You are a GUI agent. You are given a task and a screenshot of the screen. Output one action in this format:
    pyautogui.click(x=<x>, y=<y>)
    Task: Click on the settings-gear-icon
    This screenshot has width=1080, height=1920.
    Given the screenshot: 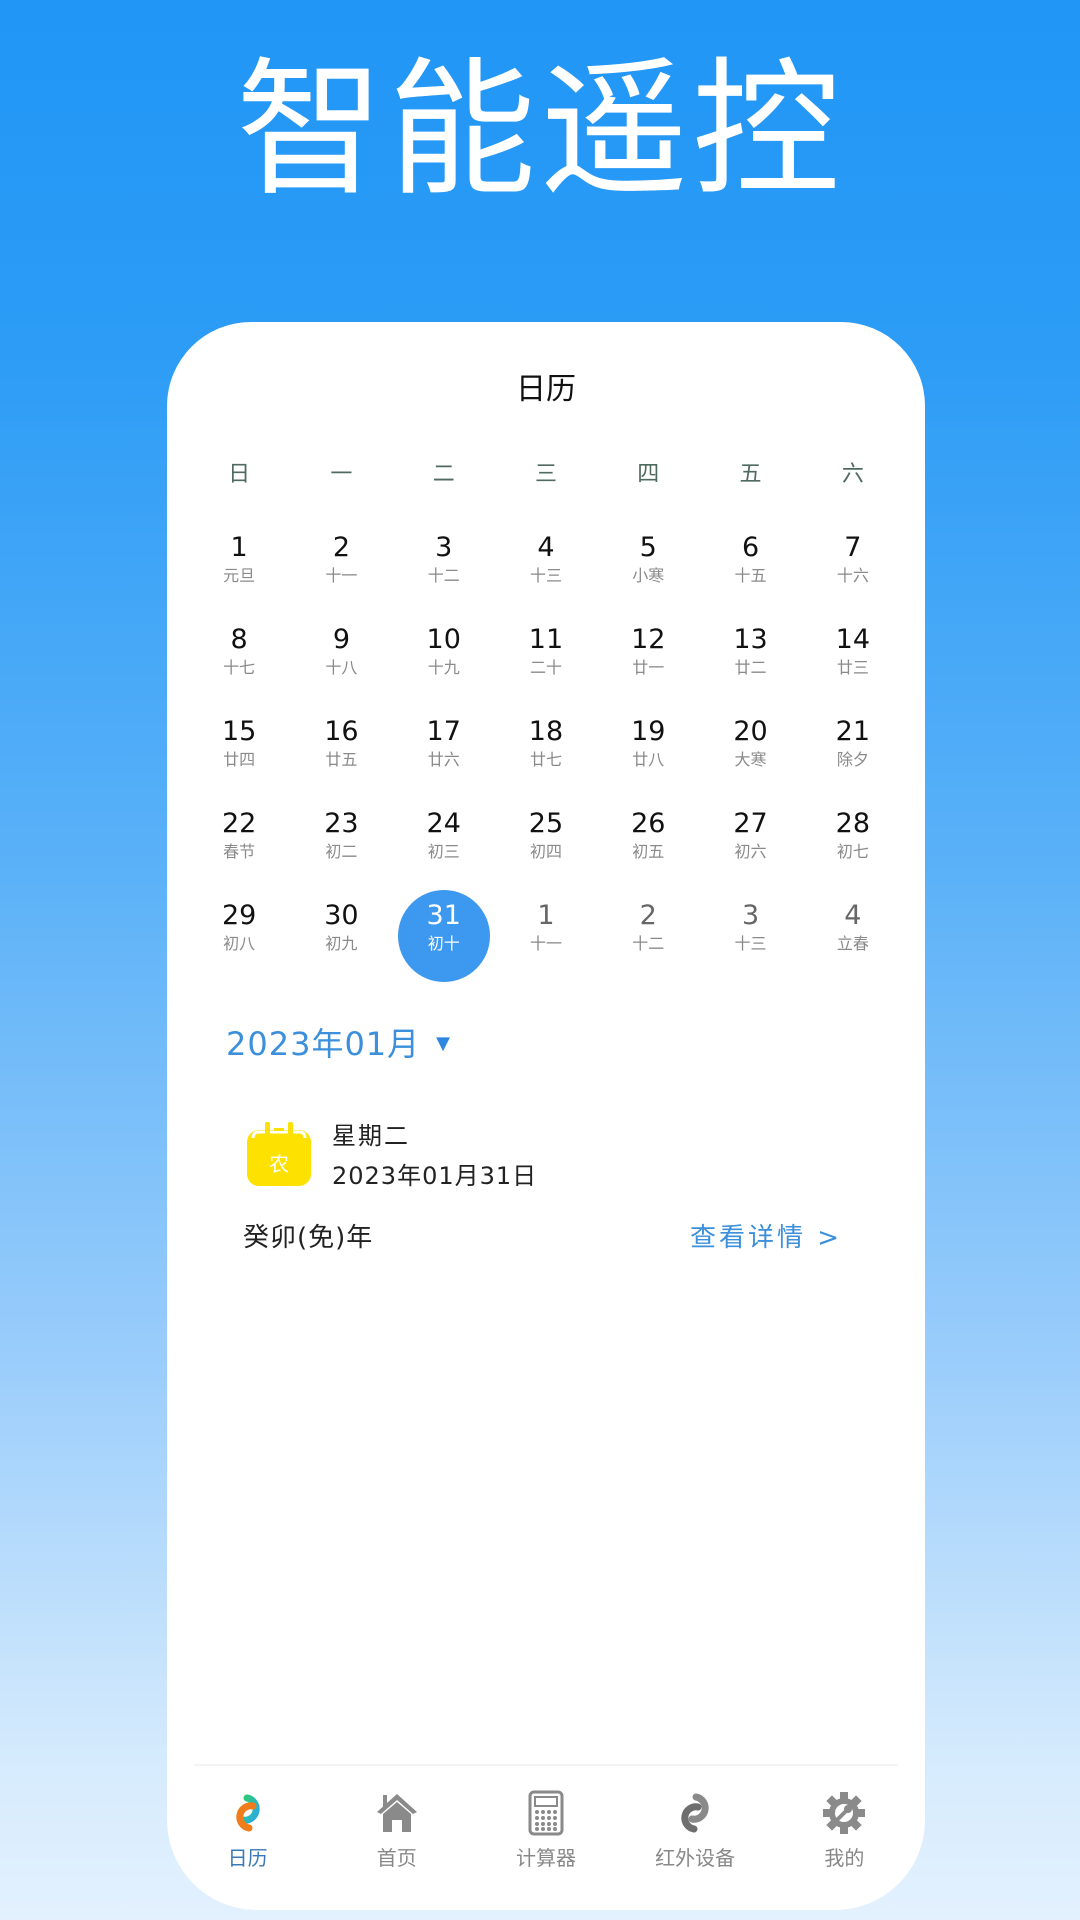 What is the action you would take?
    pyautogui.click(x=844, y=1813)
    